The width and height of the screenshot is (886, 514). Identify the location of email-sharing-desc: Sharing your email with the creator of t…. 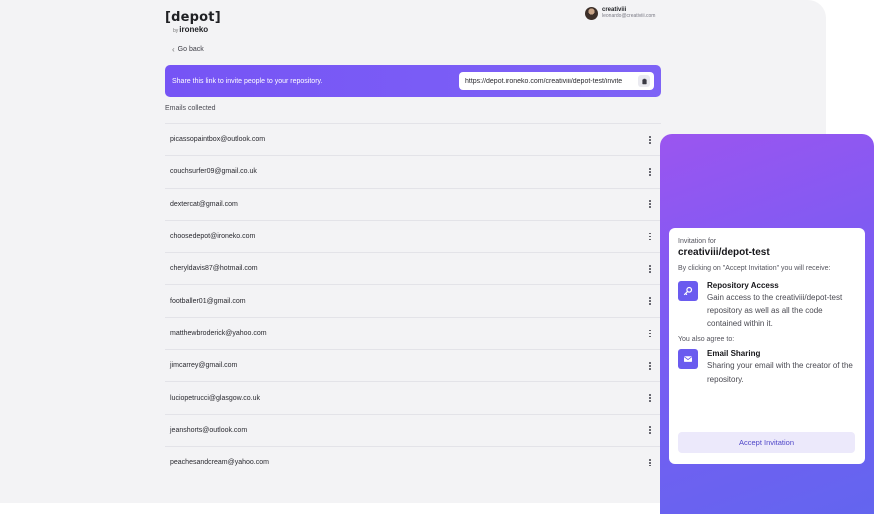
(780, 372).